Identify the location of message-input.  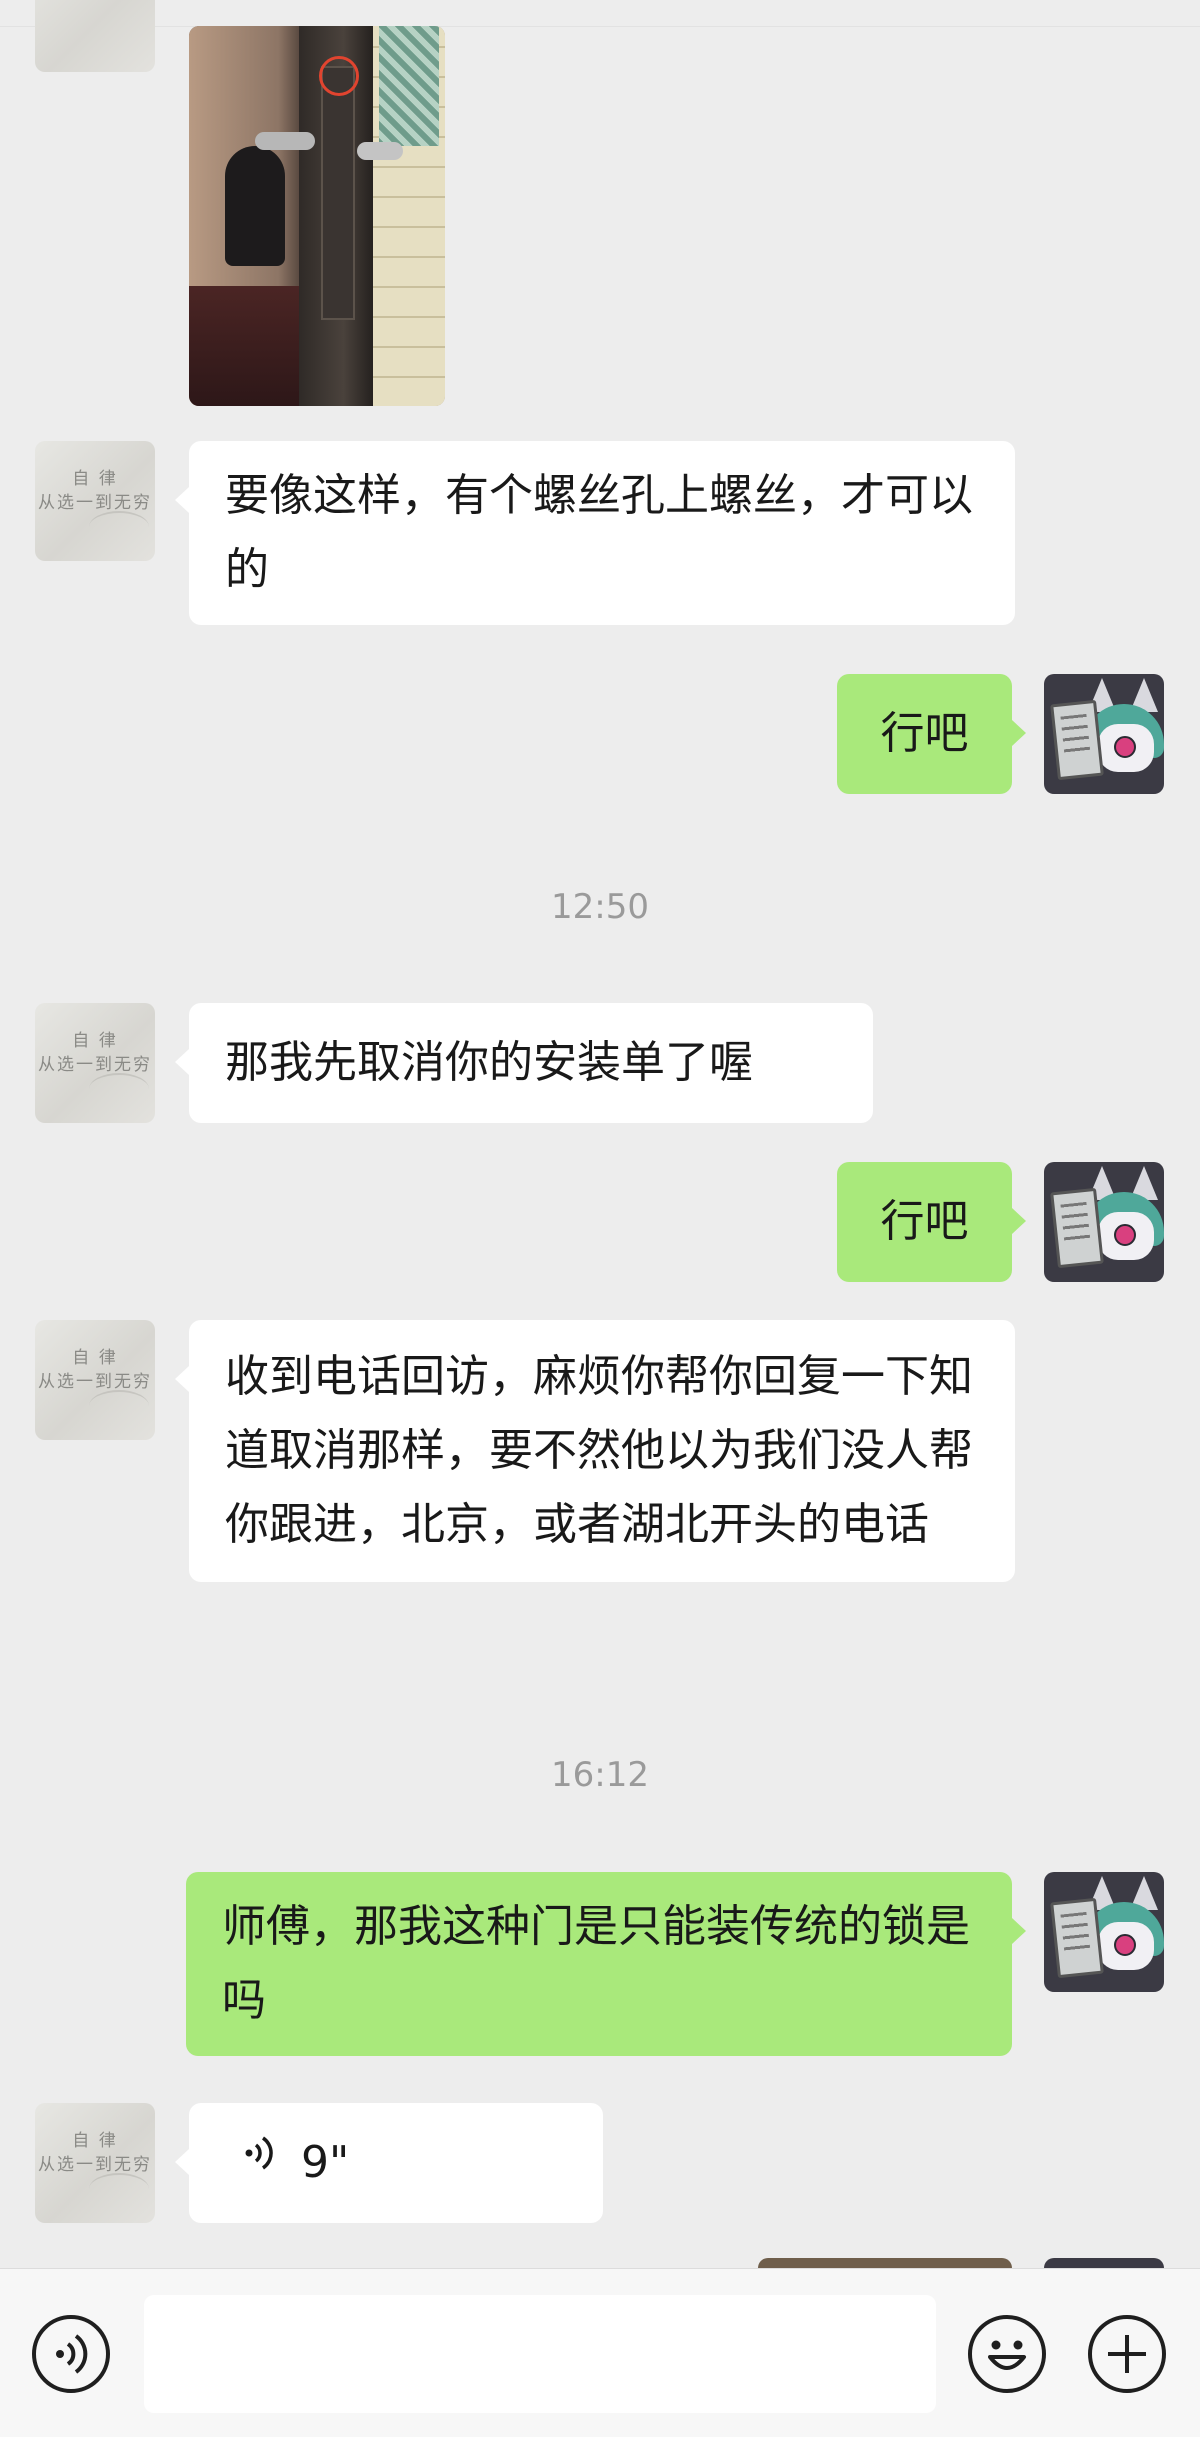
(540, 2354).